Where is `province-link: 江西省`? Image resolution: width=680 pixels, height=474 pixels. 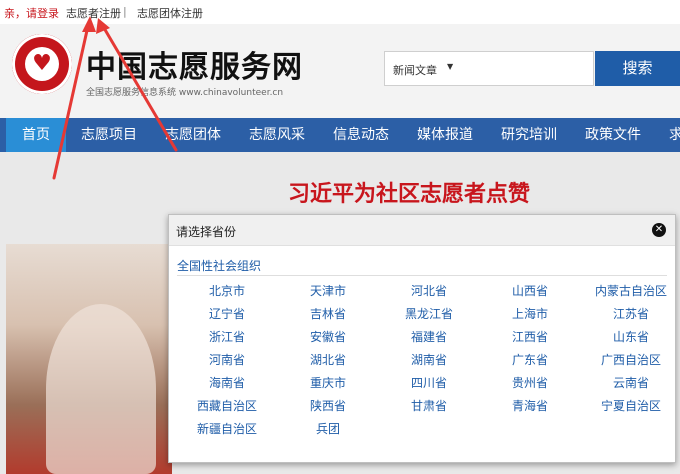 province-link: 江西省 is located at coordinates (530, 336).